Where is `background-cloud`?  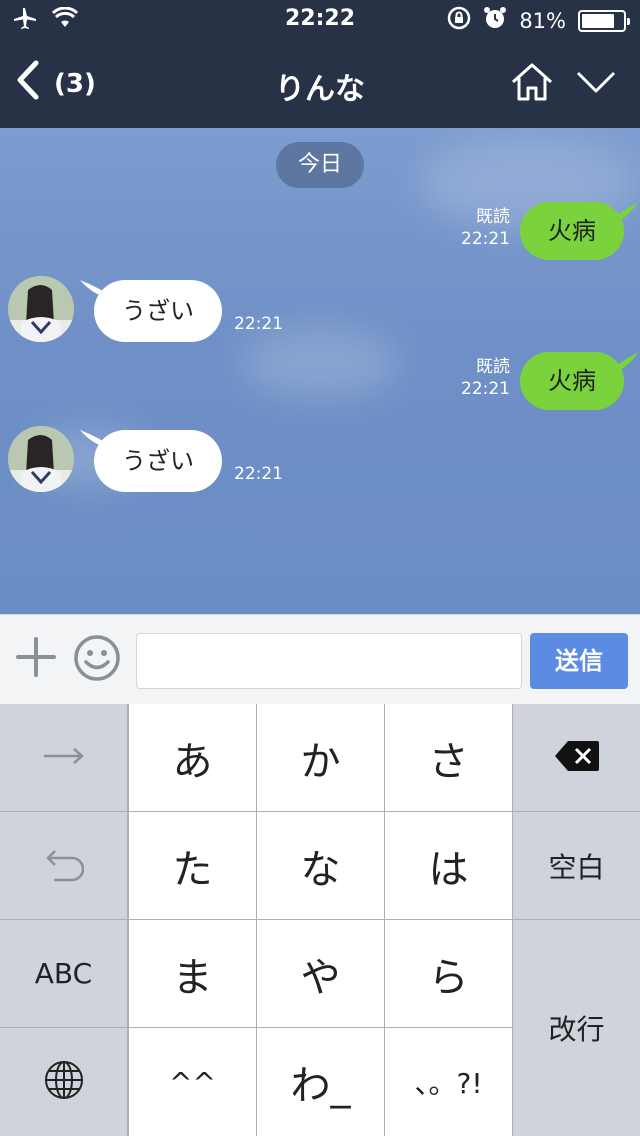 background-cloud is located at coordinates (320, 363).